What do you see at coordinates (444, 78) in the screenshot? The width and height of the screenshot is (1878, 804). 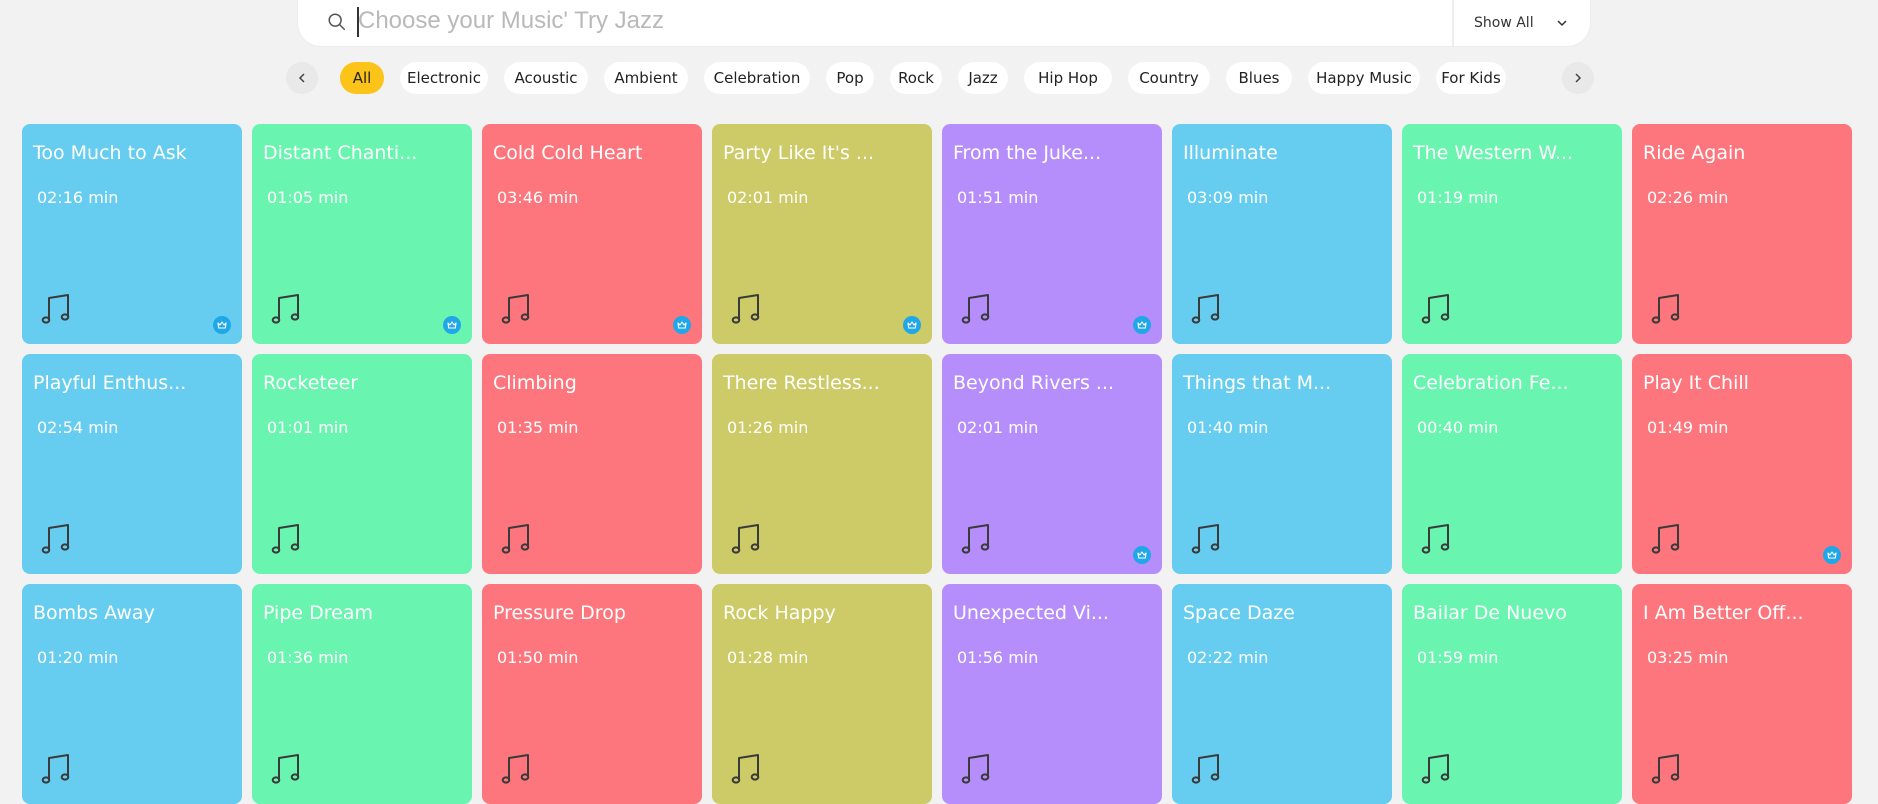 I see `category-chip-electronic: Electronic` at bounding box center [444, 78].